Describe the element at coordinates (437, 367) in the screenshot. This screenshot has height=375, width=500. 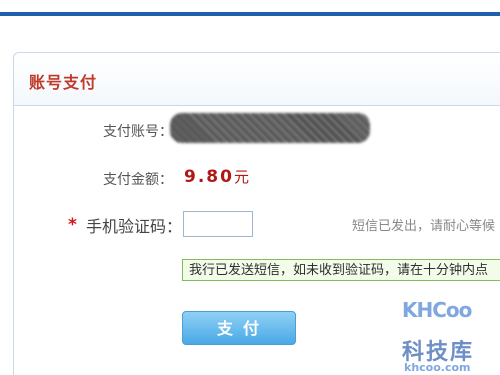
I see `watermark-url: khcoo.com` at that location.